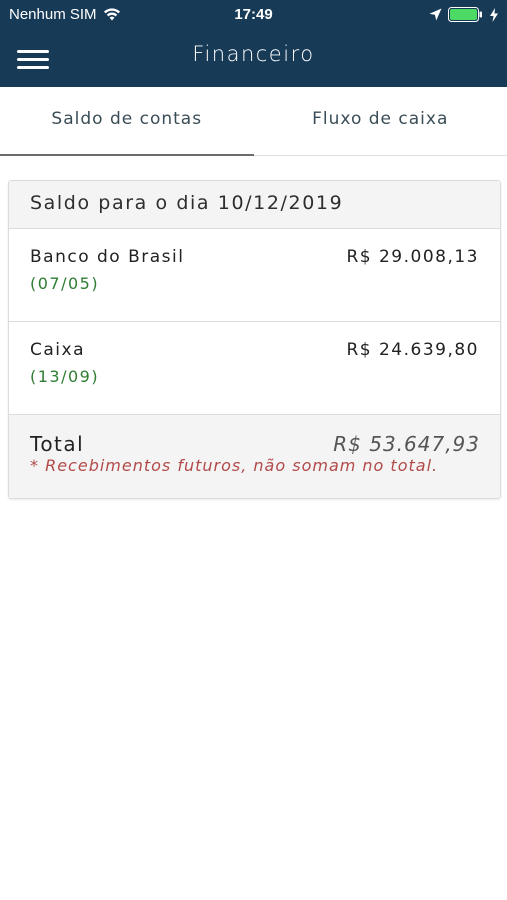  I want to click on location-arrow-icon, so click(435, 14).